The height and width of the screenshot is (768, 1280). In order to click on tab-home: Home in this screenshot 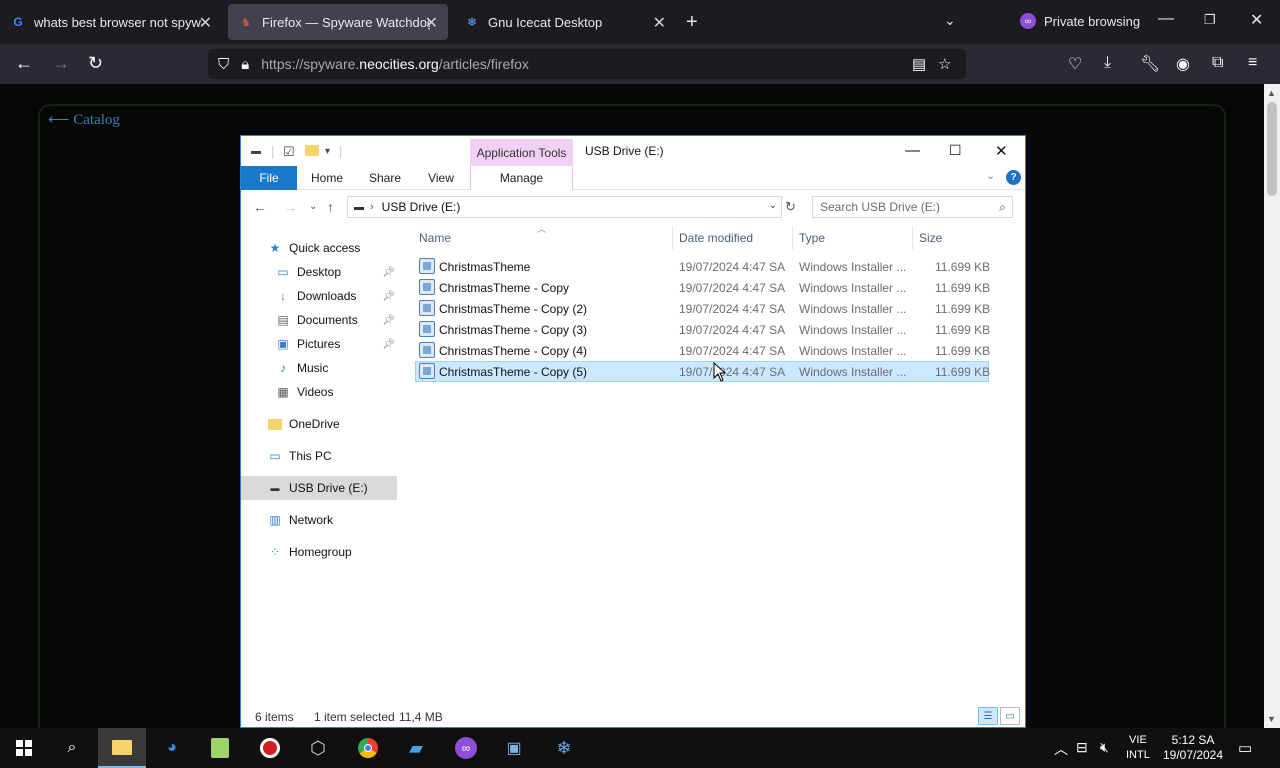, I will do `click(327, 178)`.